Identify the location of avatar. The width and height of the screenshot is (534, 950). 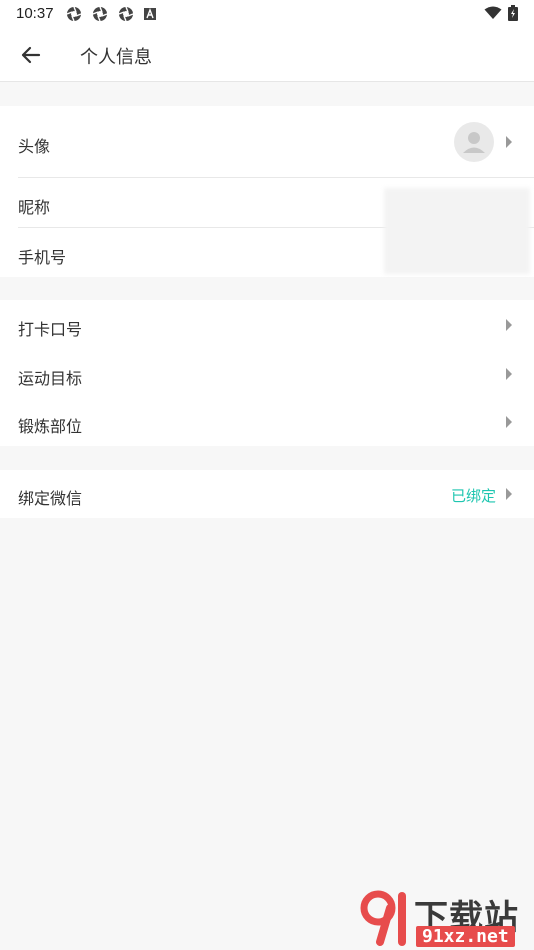
(474, 142).